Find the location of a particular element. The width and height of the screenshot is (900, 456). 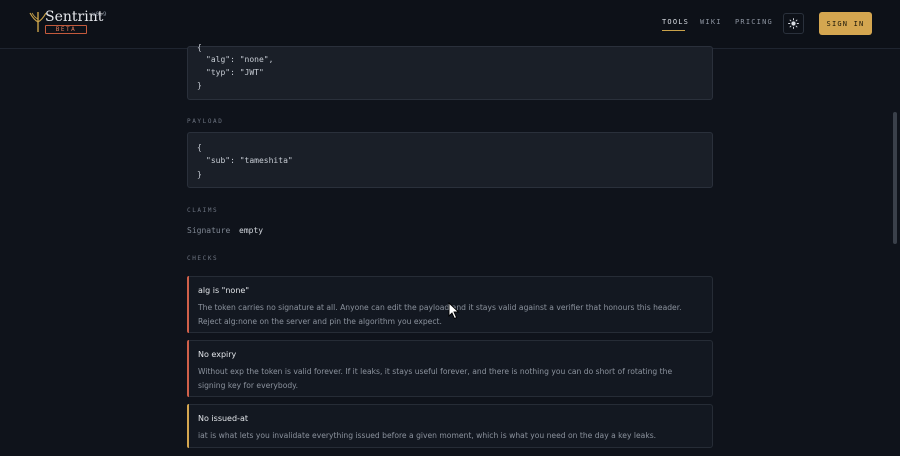

nav-tools: TOOLS is located at coordinates (675, 22).